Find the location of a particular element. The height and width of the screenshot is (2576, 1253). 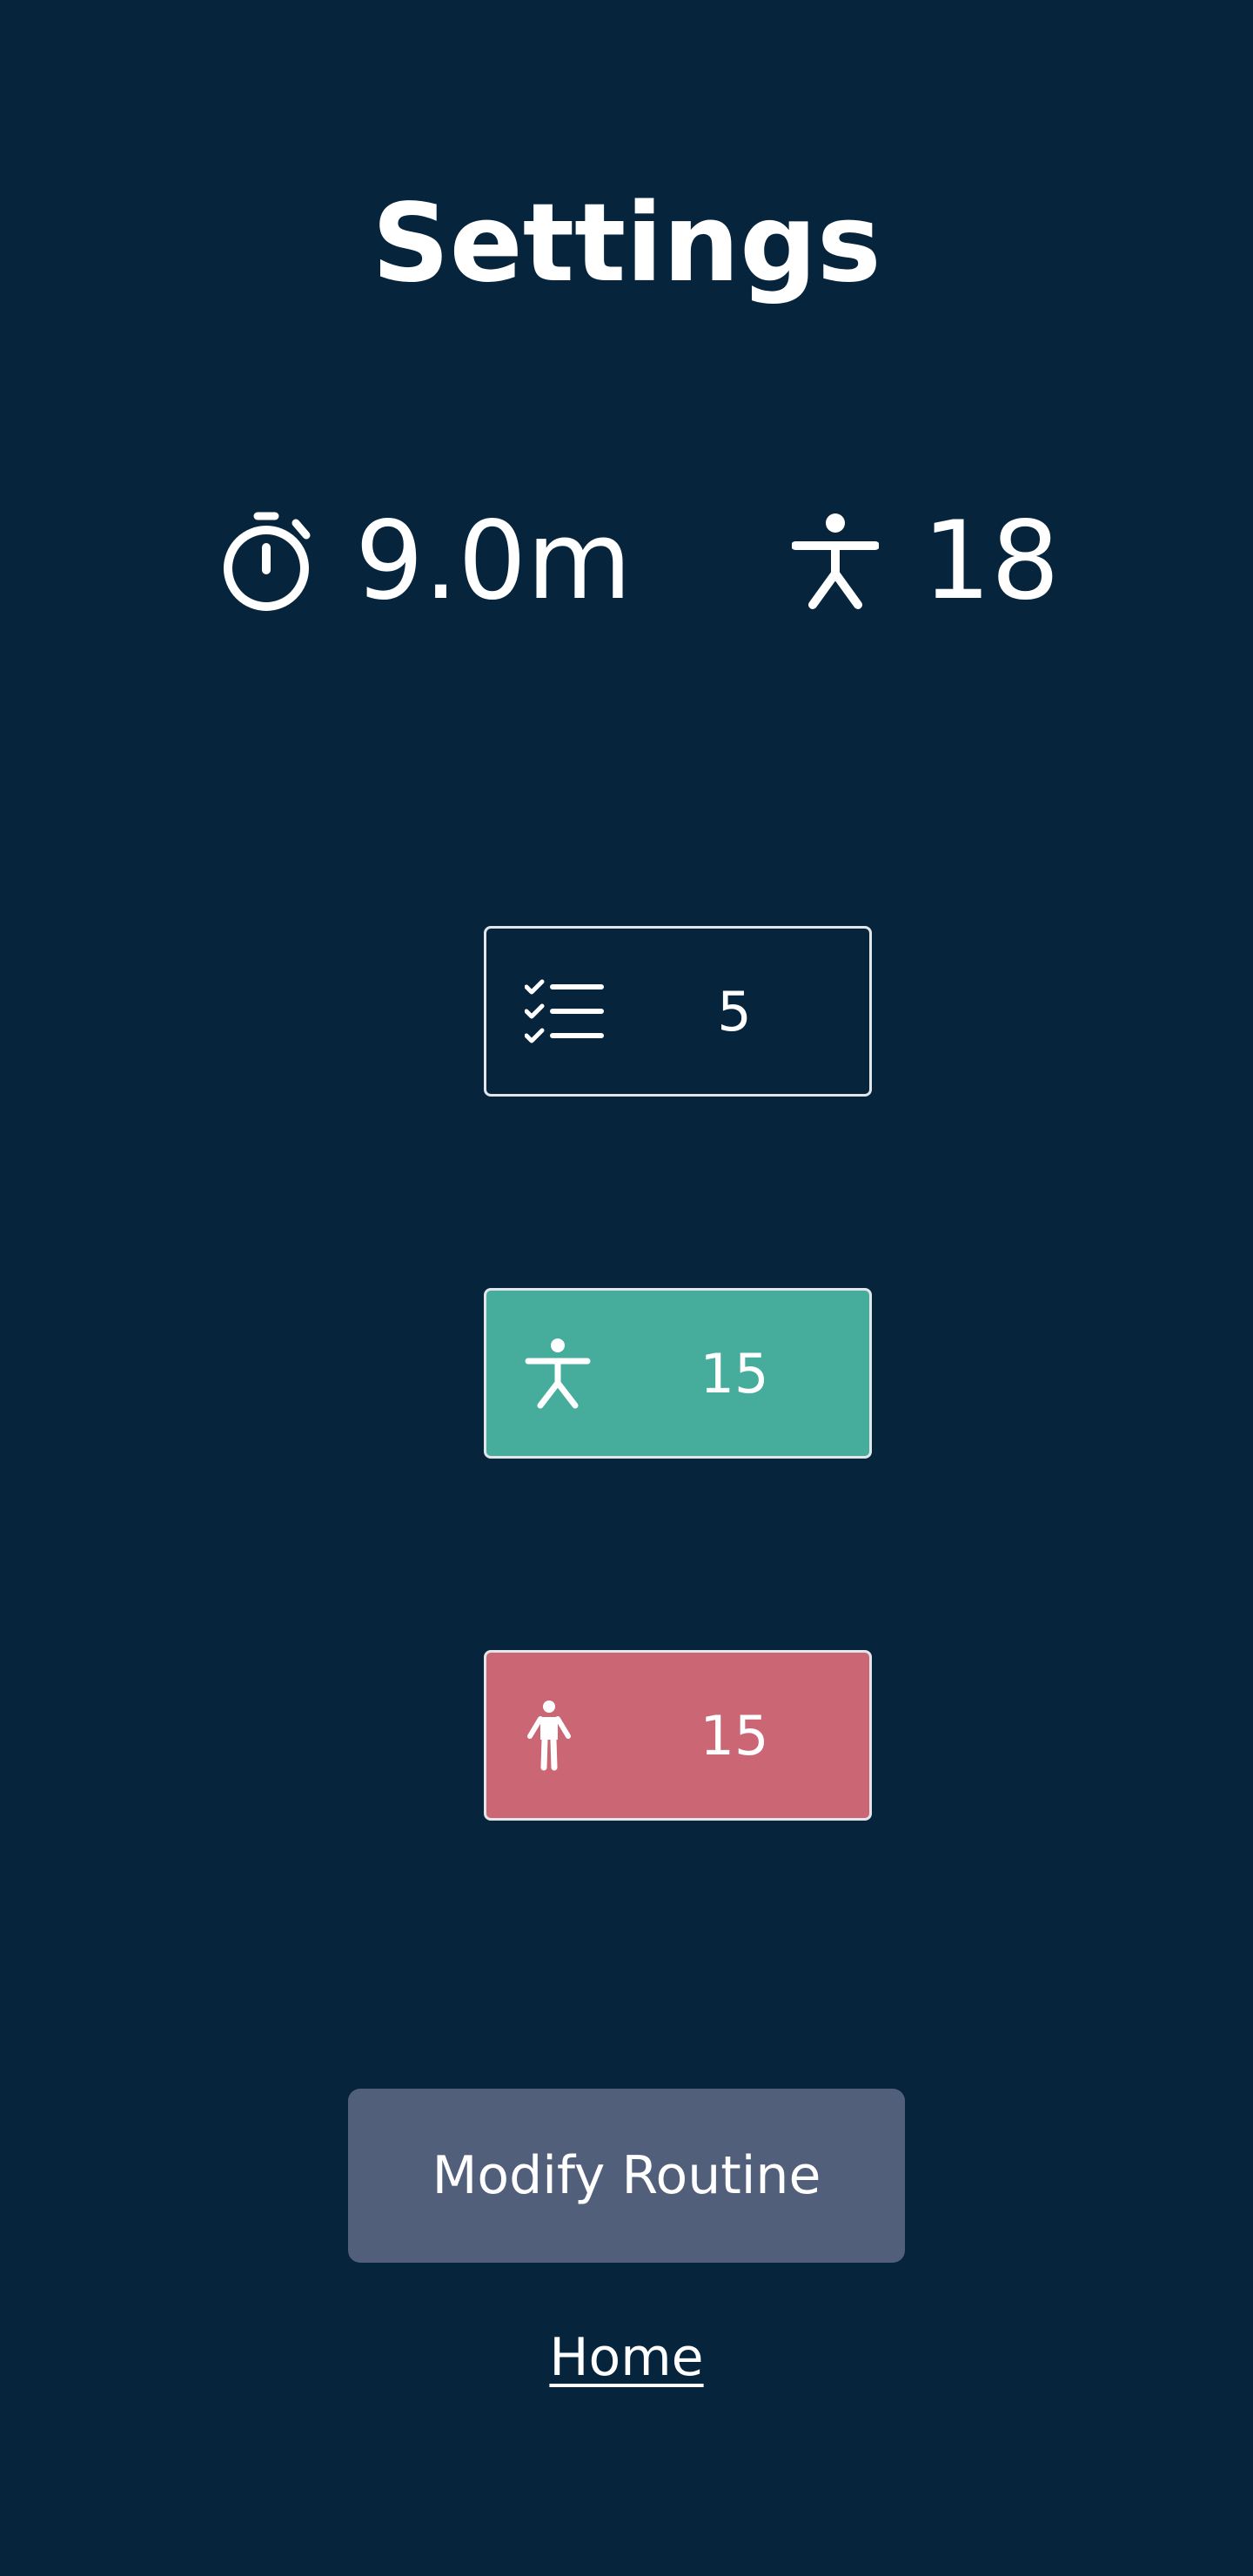

duration-stat: 9.0m is located at coordinates (427, 561).